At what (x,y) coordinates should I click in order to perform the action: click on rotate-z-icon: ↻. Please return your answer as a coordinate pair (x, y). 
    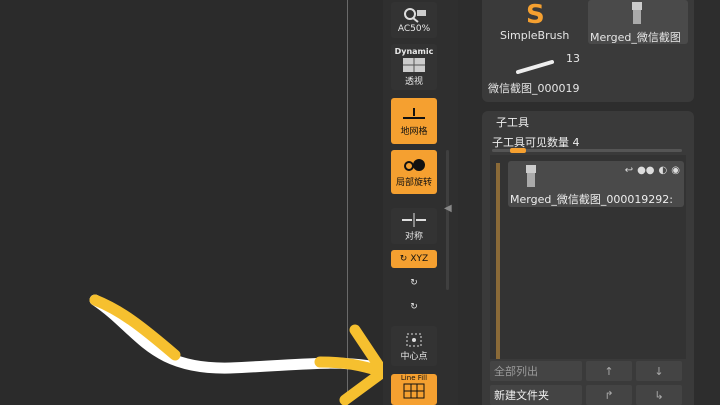
    Looking at the image, I should click on (414, 307).